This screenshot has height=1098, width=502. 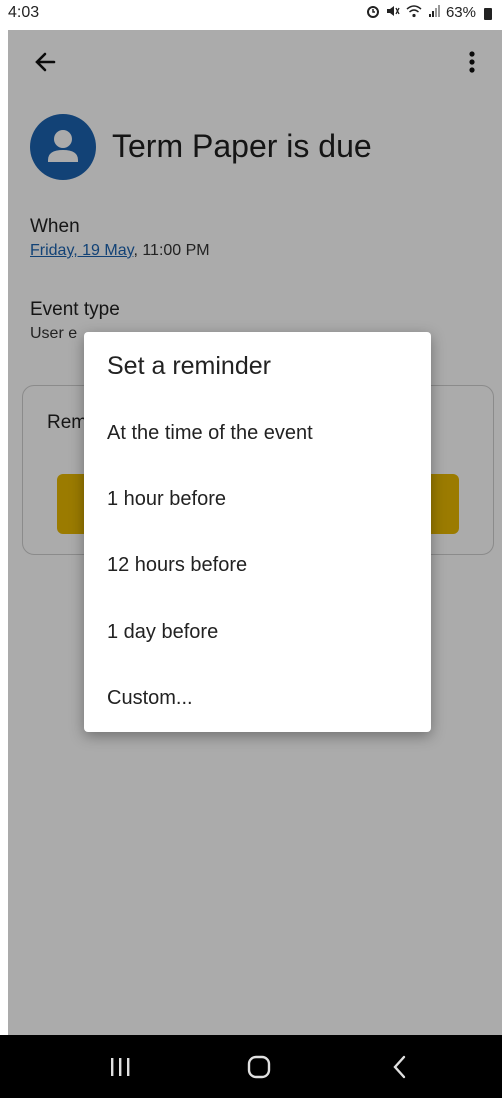 What do you see at coordinates (460, 12) in the screenshot?
I see `battery-percent: 63%` at bounding box center [460, 12].